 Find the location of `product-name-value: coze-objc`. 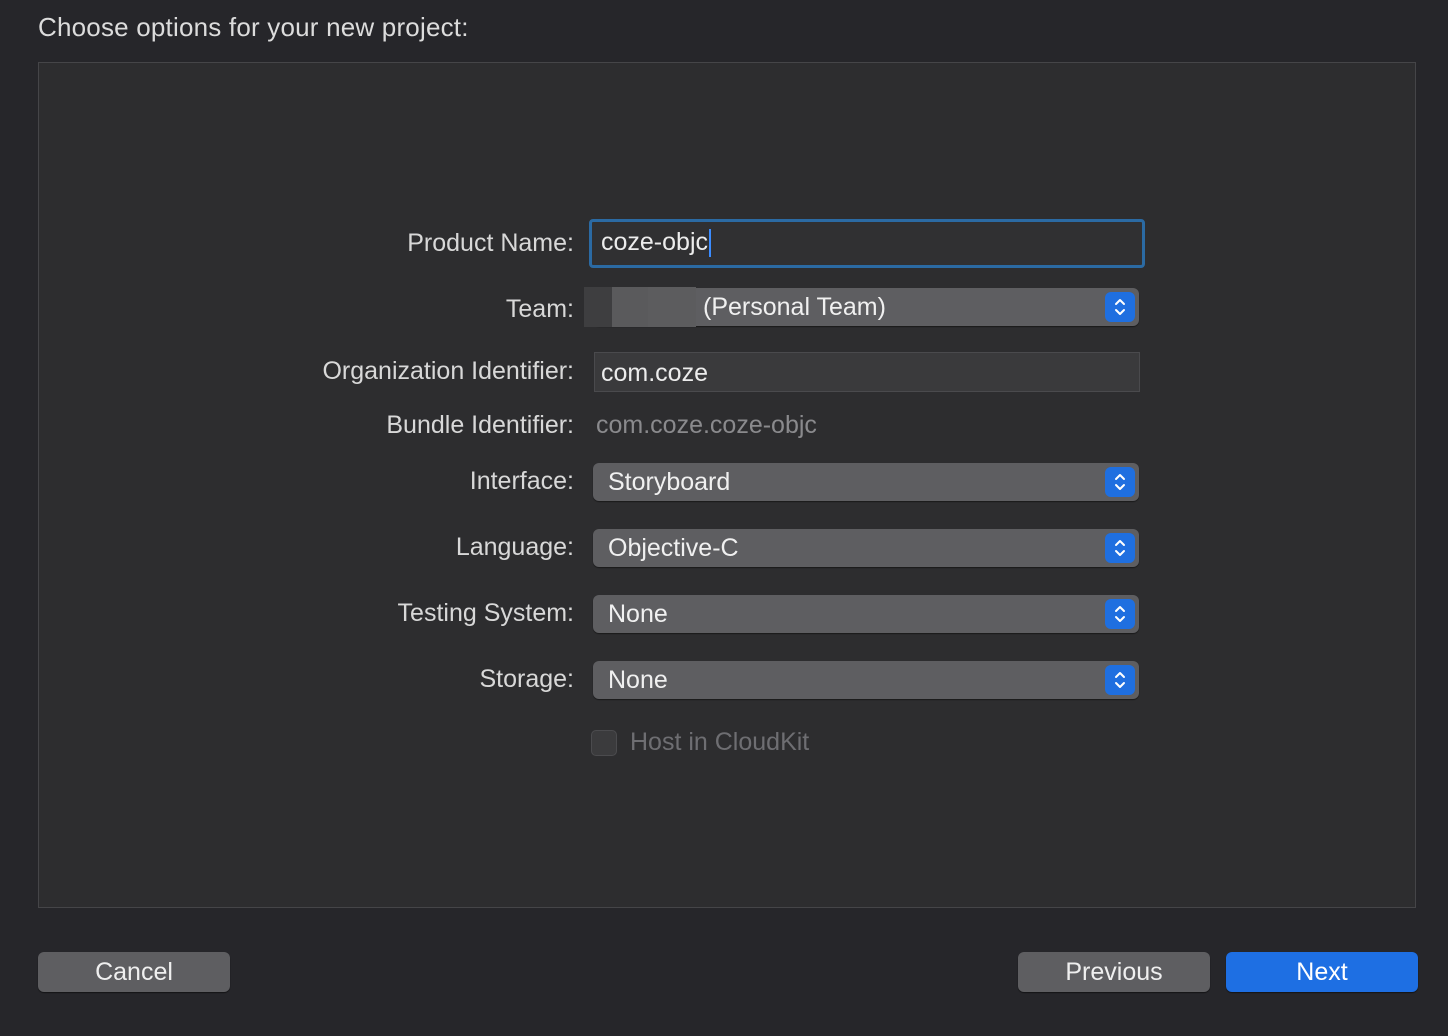

product-name-value: coze-objc is located at coordinates (654, 242).